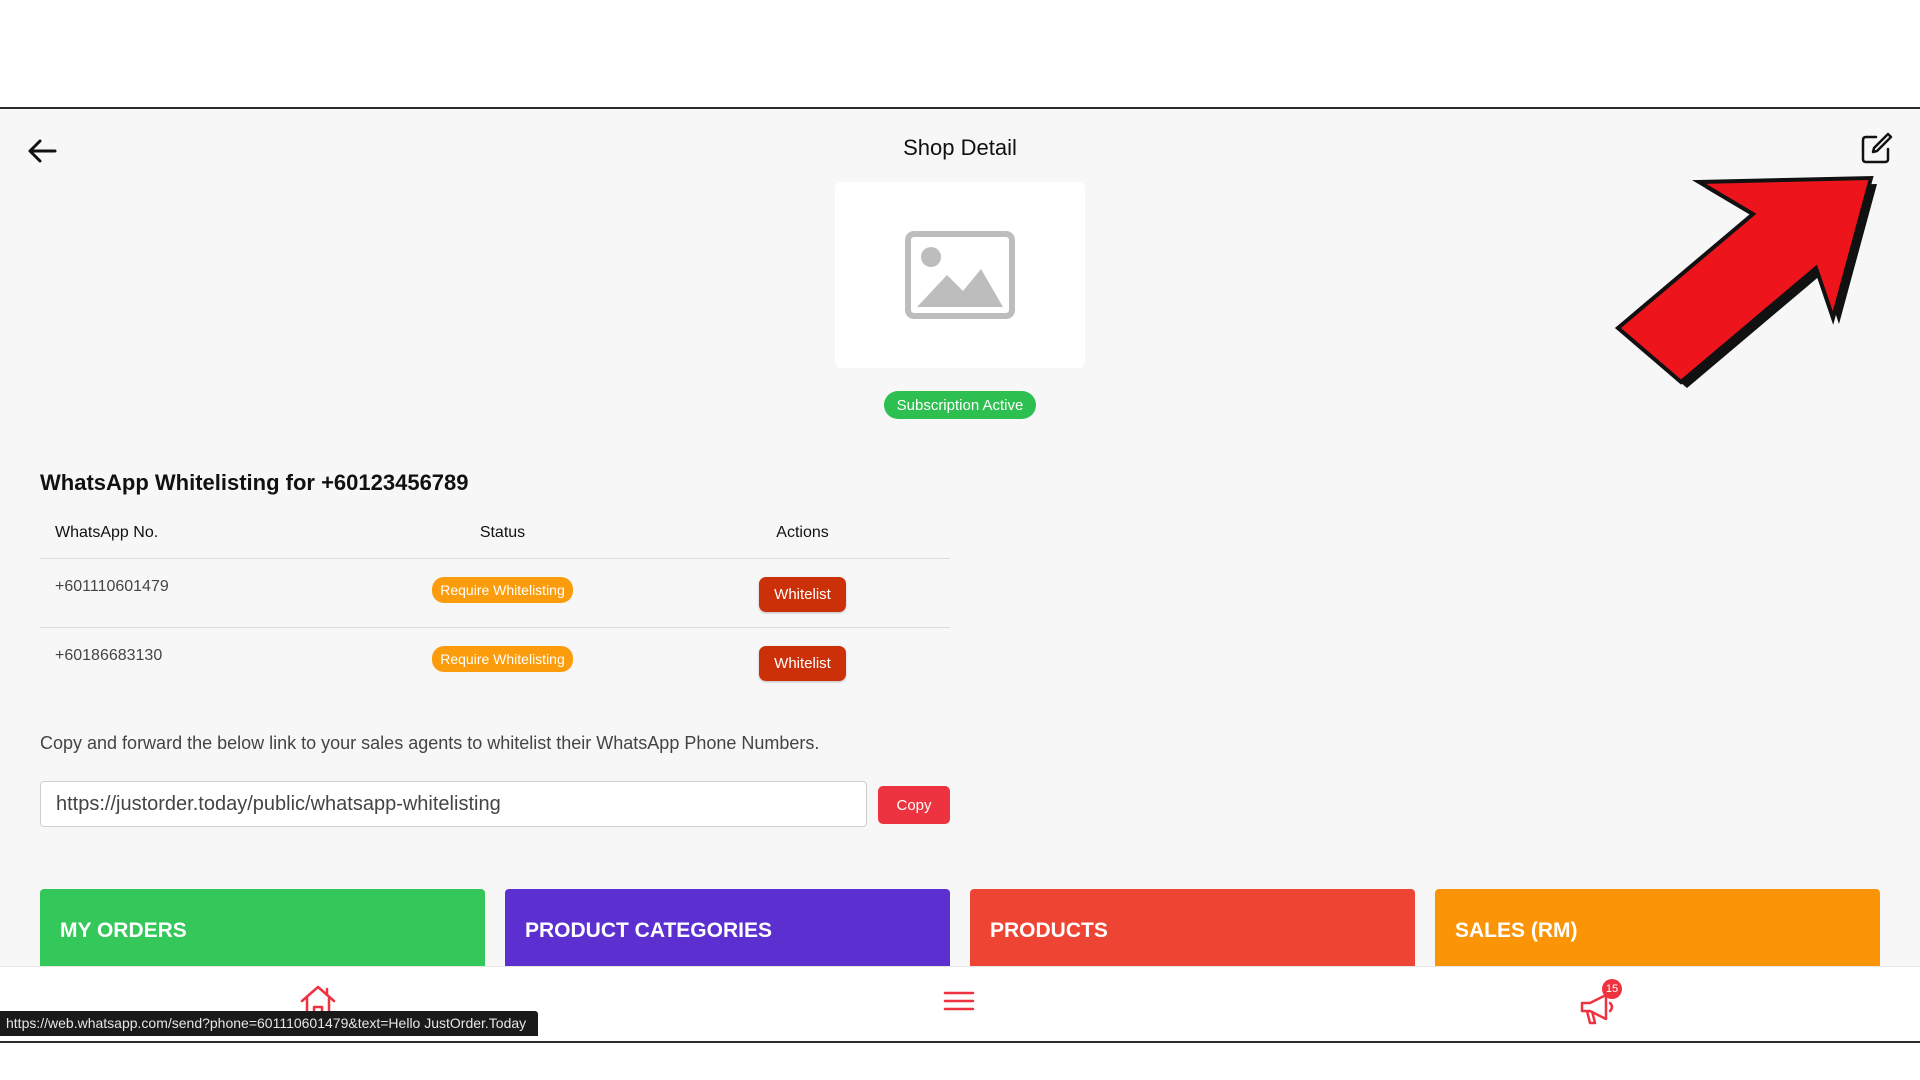 The width and height of the screenshot is (1920, 1080). I want to click on image-placeholder-icon, so click(960, 275).